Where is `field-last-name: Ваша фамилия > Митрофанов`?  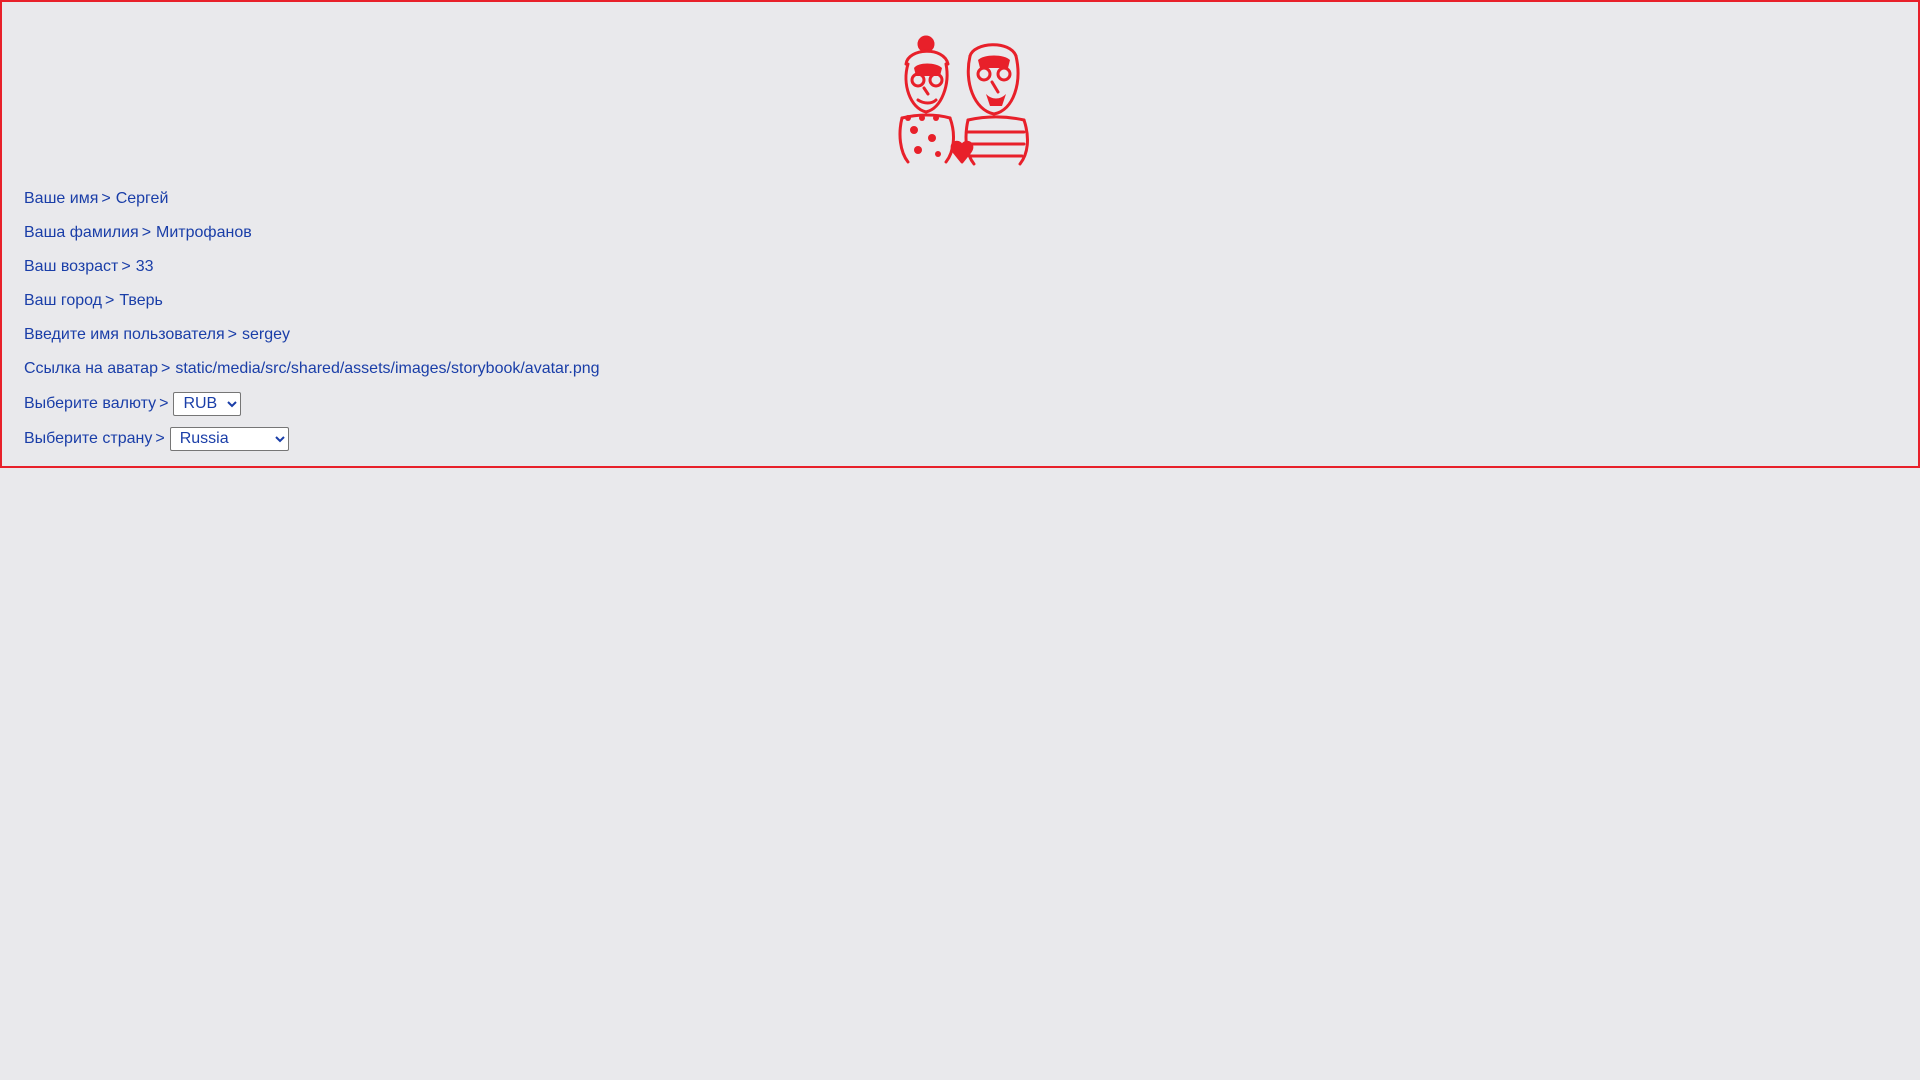 field-last-name: Ваша фамилия > Митрофанов is located at coordinates (312, 233).